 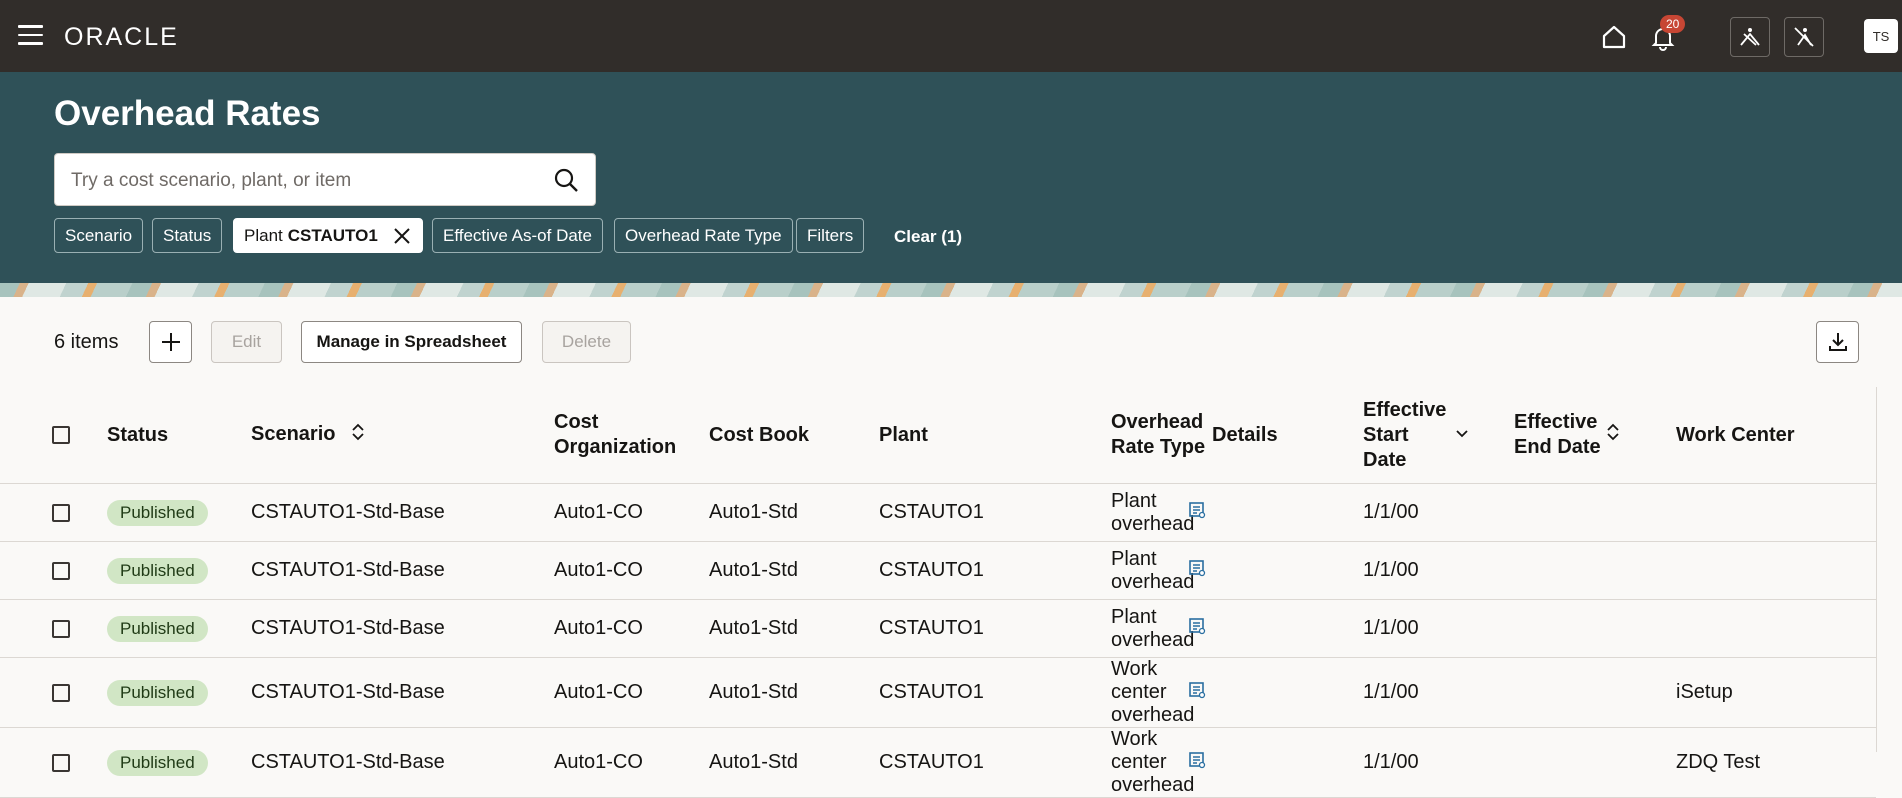 I want to click on filter-chip-rate-type: Overhead Rate Type, so click(x=703, y=235).